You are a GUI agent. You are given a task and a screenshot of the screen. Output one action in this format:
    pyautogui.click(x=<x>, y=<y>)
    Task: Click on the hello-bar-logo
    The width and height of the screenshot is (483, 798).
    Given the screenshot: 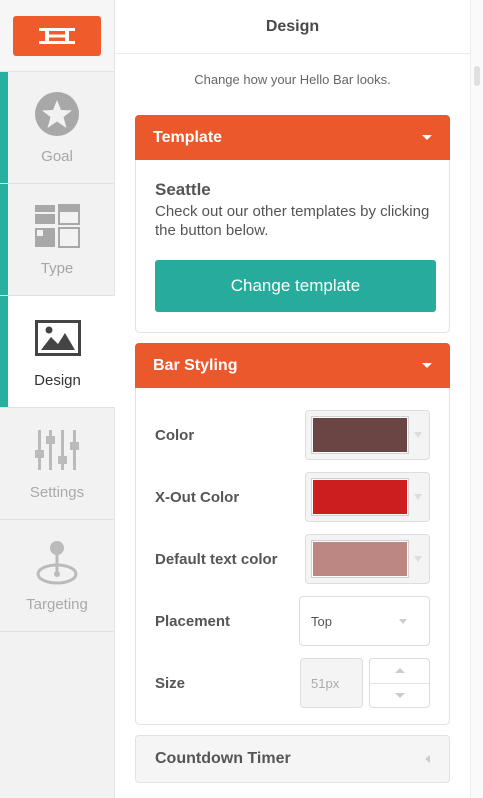 What is the action you would take?
    pyautogui.click(x=57, y=35)
    